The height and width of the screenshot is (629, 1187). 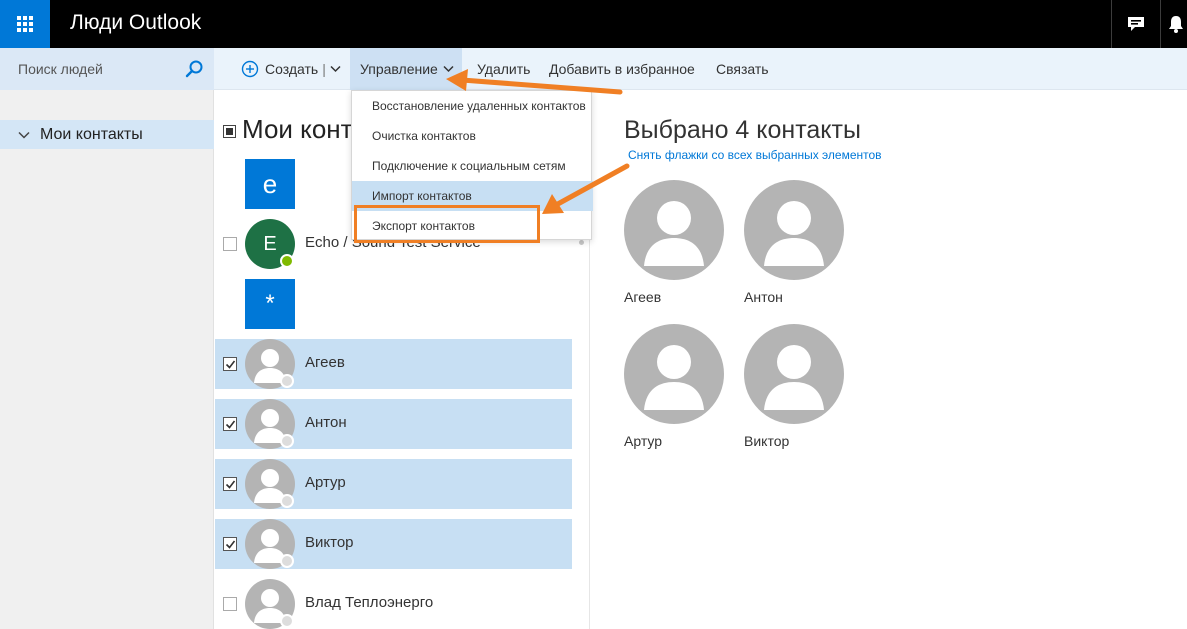 I want to click on create-label: Создать, so click(x=292, y=69).